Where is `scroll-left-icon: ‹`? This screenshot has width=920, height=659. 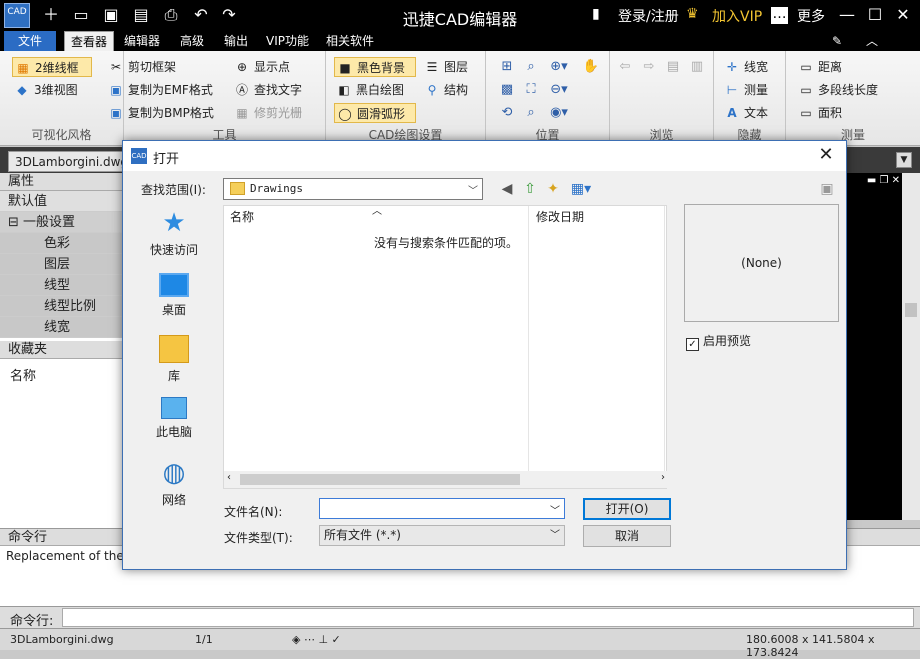 scroll-left-icon: ‹ is located at coordinates (229, 477).